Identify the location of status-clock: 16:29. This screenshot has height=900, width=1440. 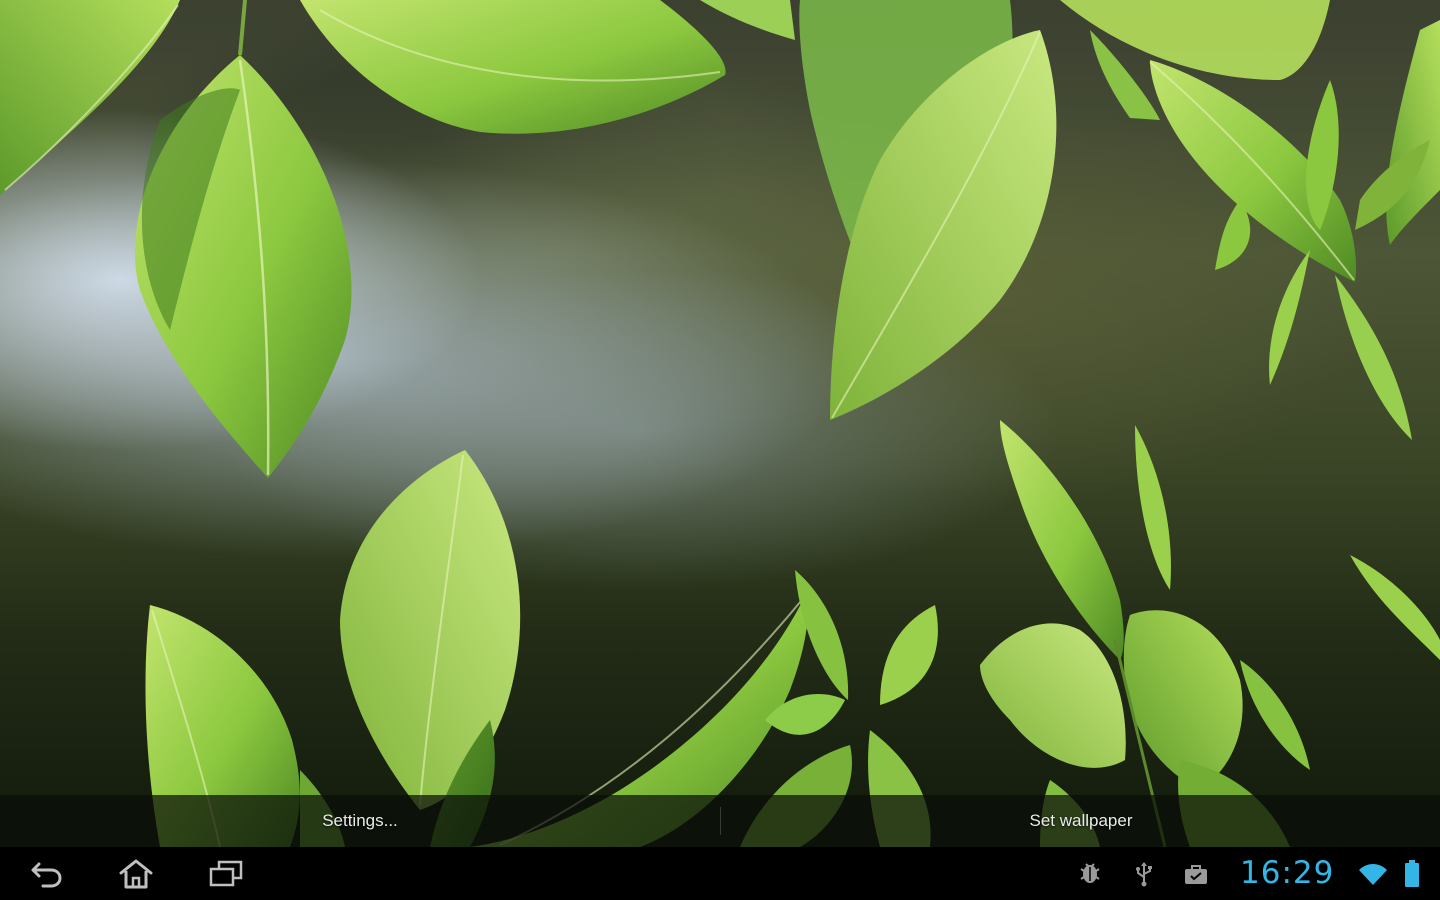
(1287, 873).